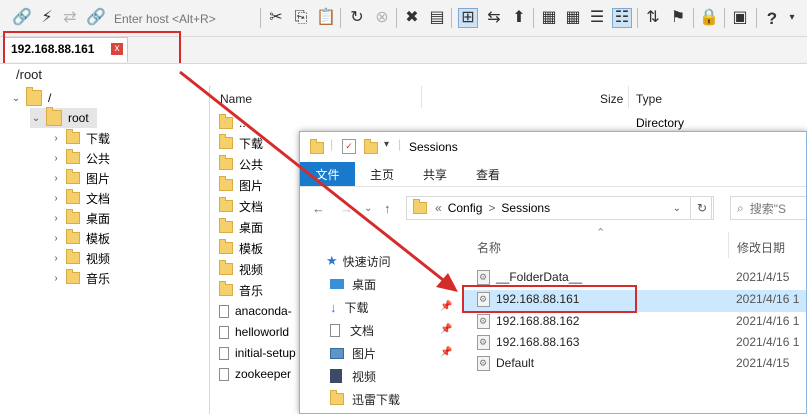 The image size is (807, 414). I want to click on nav-item-downloads: ↓ 下载, so click(349, 307).